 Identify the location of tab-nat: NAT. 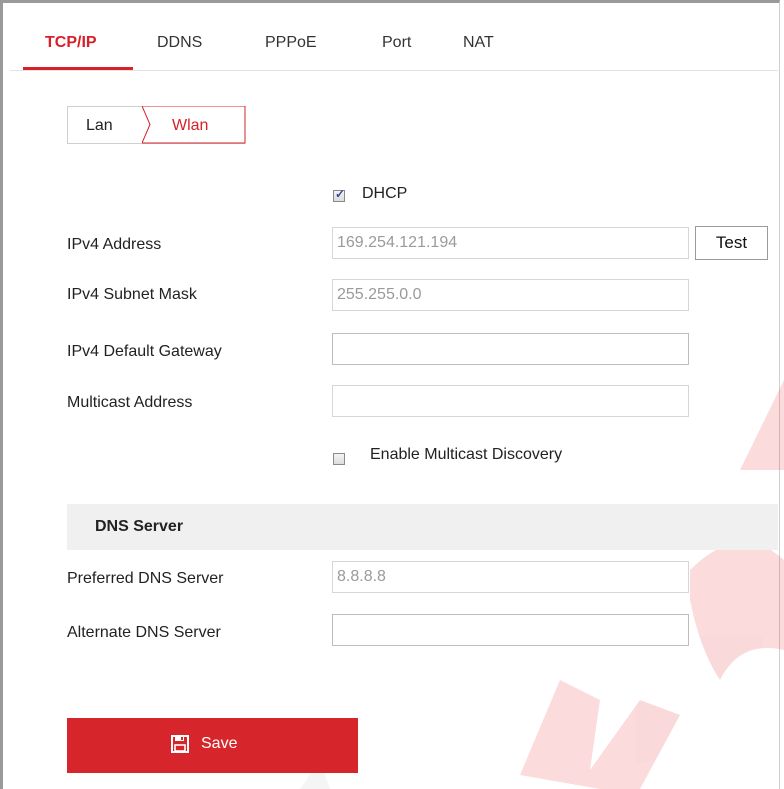
(478, 43).